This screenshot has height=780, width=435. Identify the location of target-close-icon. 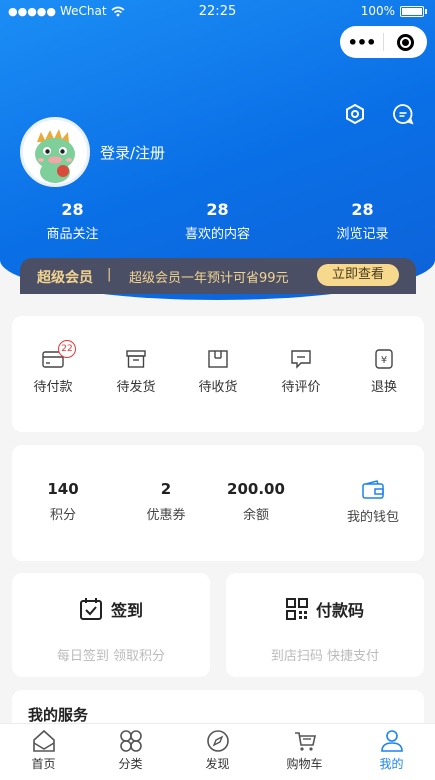
(405, 42).